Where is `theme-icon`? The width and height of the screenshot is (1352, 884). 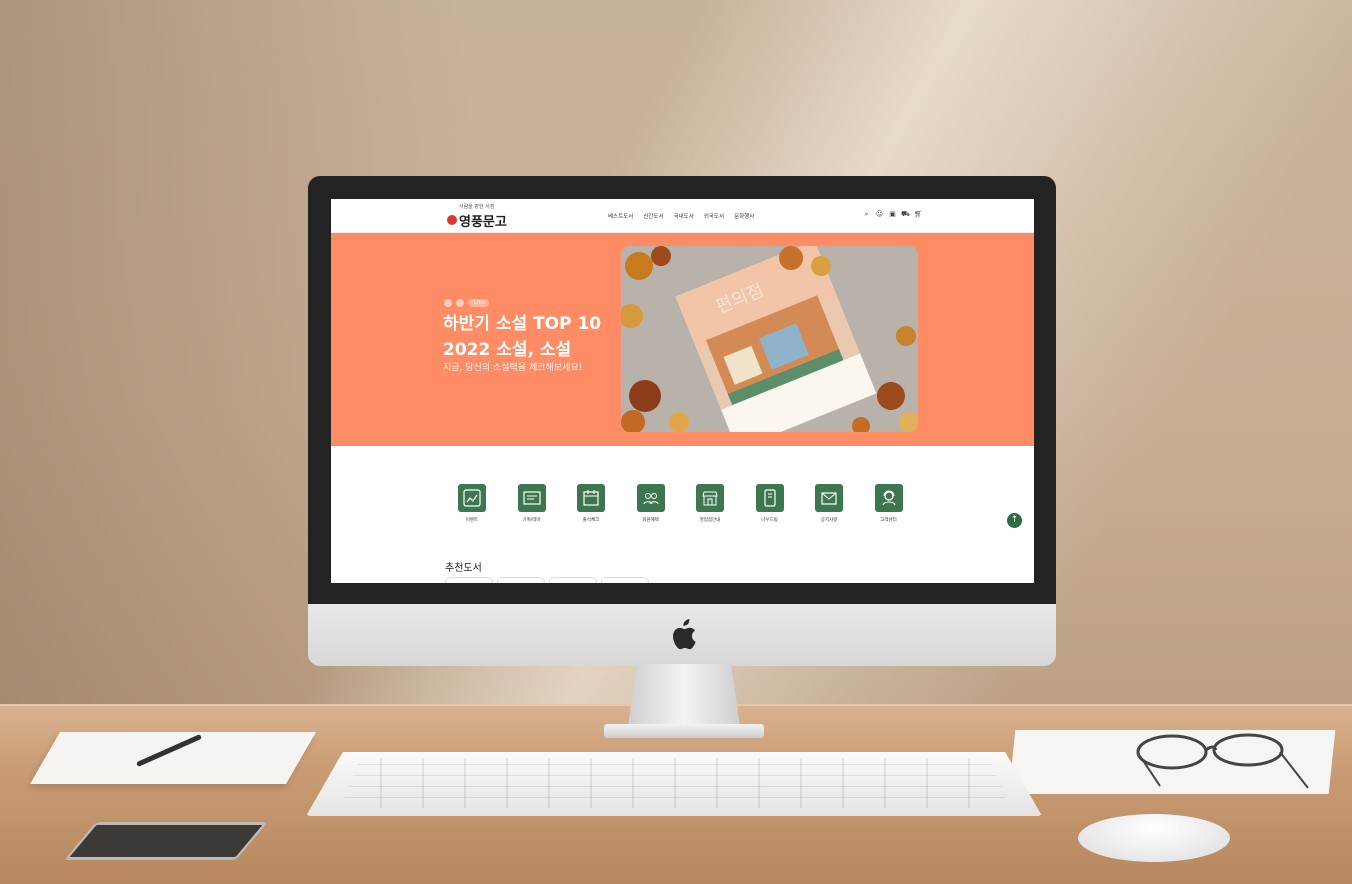 theme-icon is located at coordinates (531, 498).